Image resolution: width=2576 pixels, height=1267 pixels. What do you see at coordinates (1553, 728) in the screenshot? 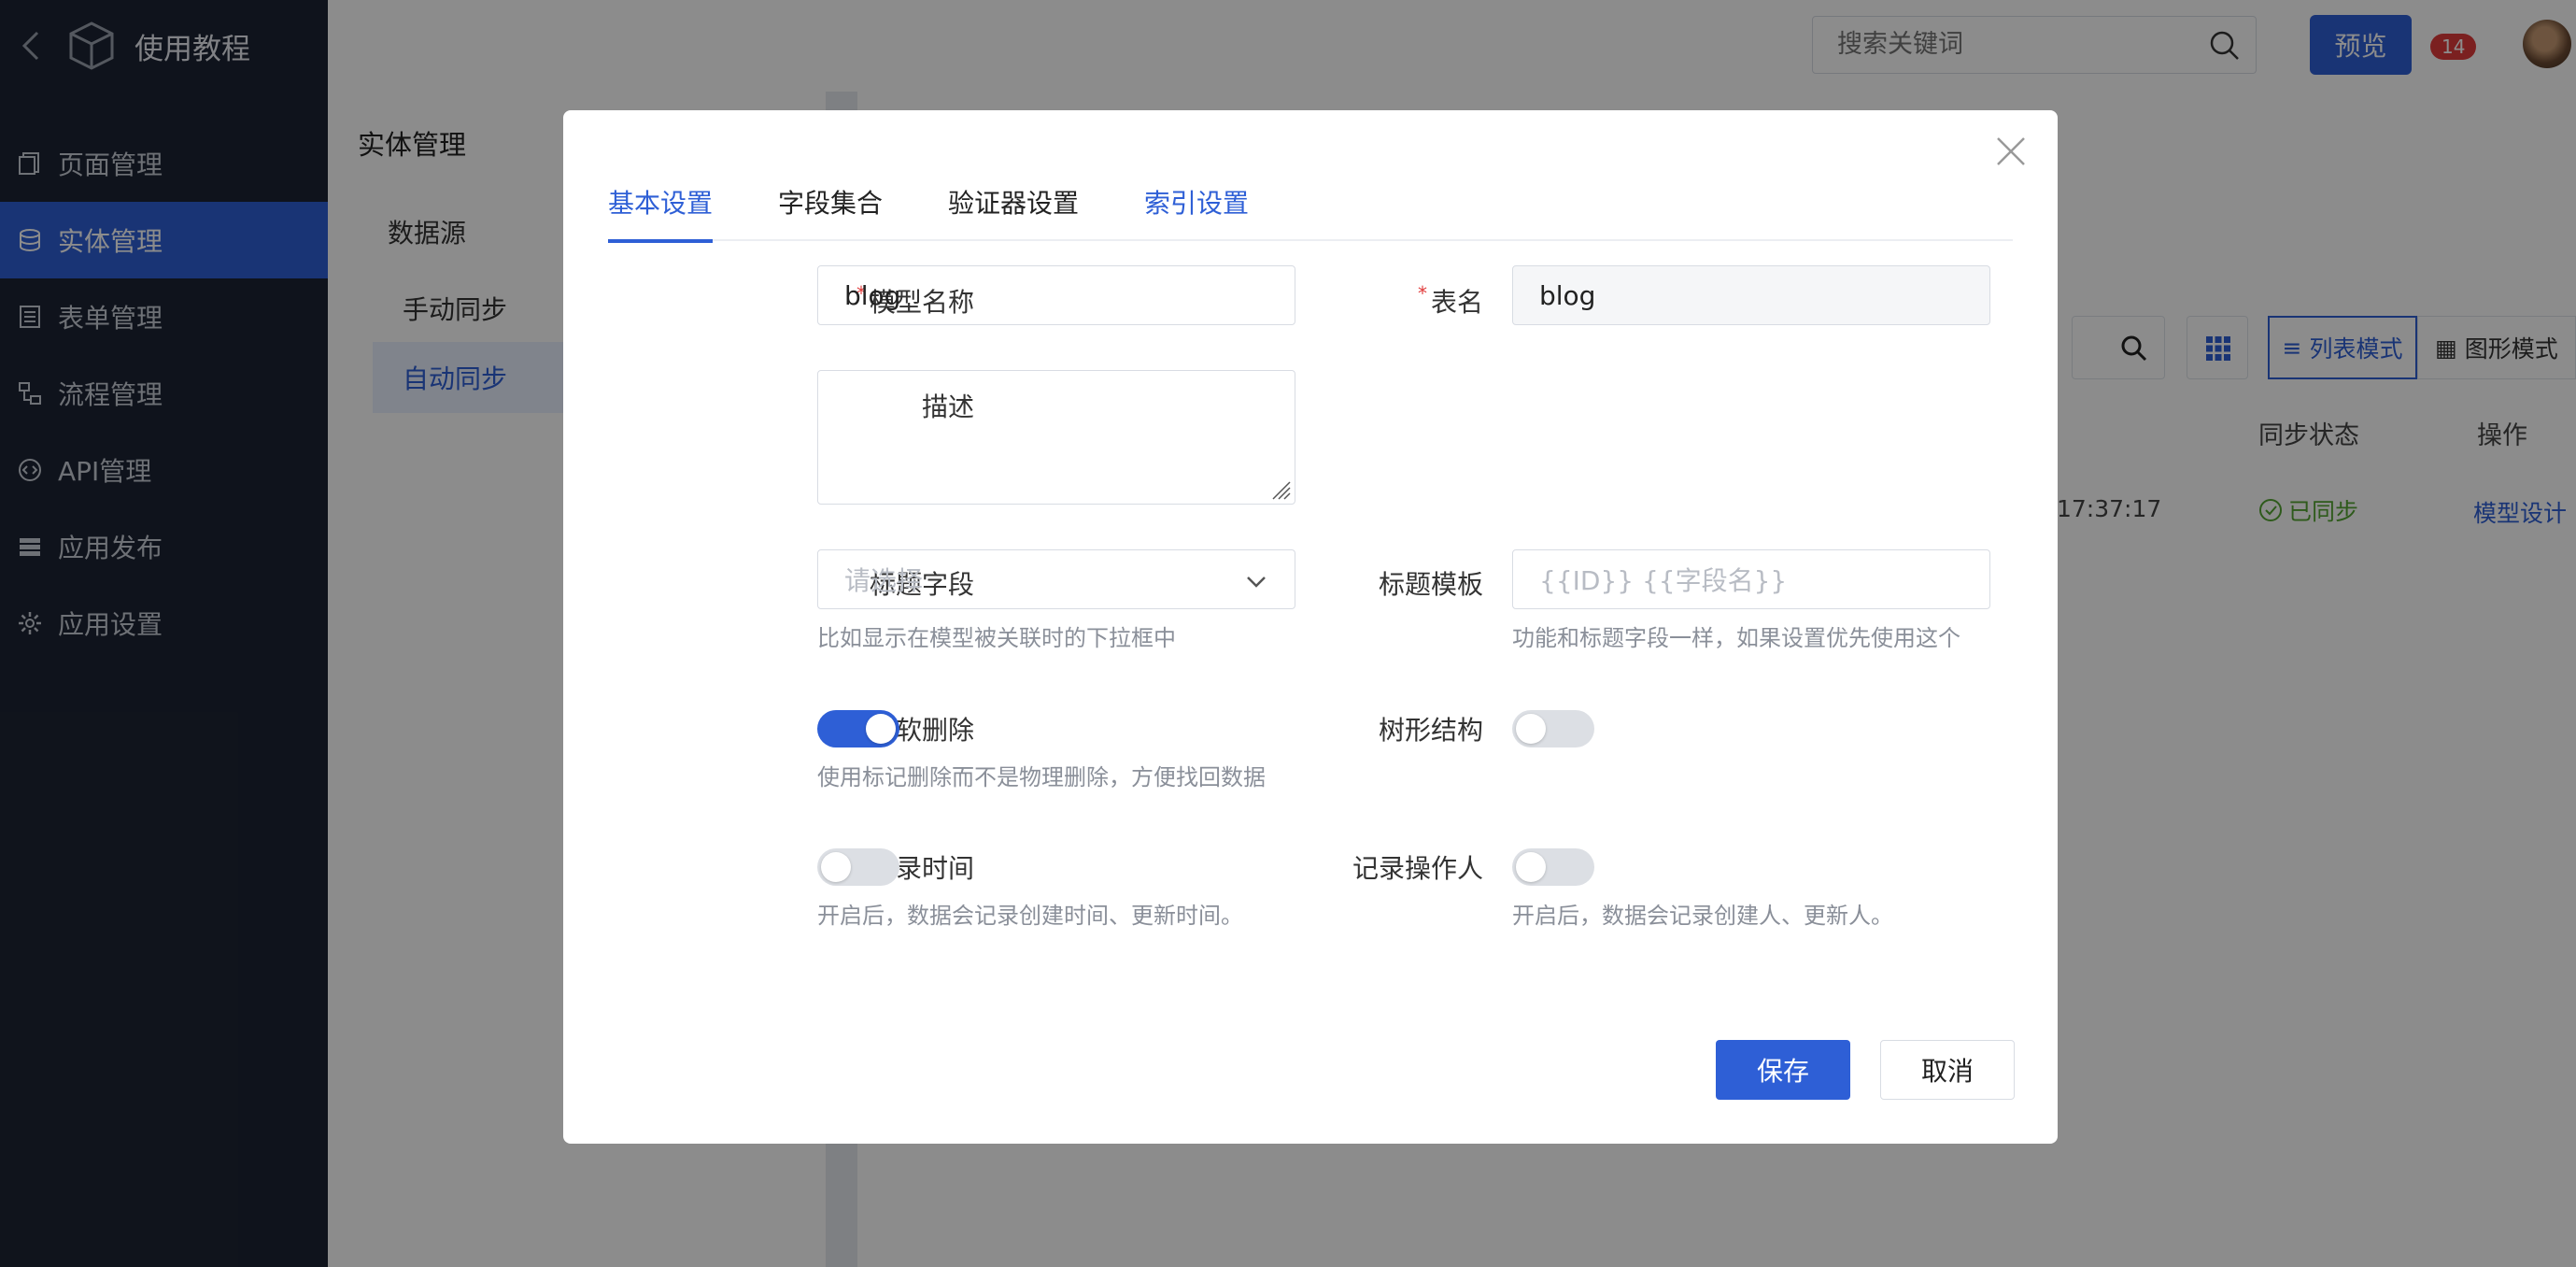
I see `tree-structure-toggle` at bounding box center [1553, 728].